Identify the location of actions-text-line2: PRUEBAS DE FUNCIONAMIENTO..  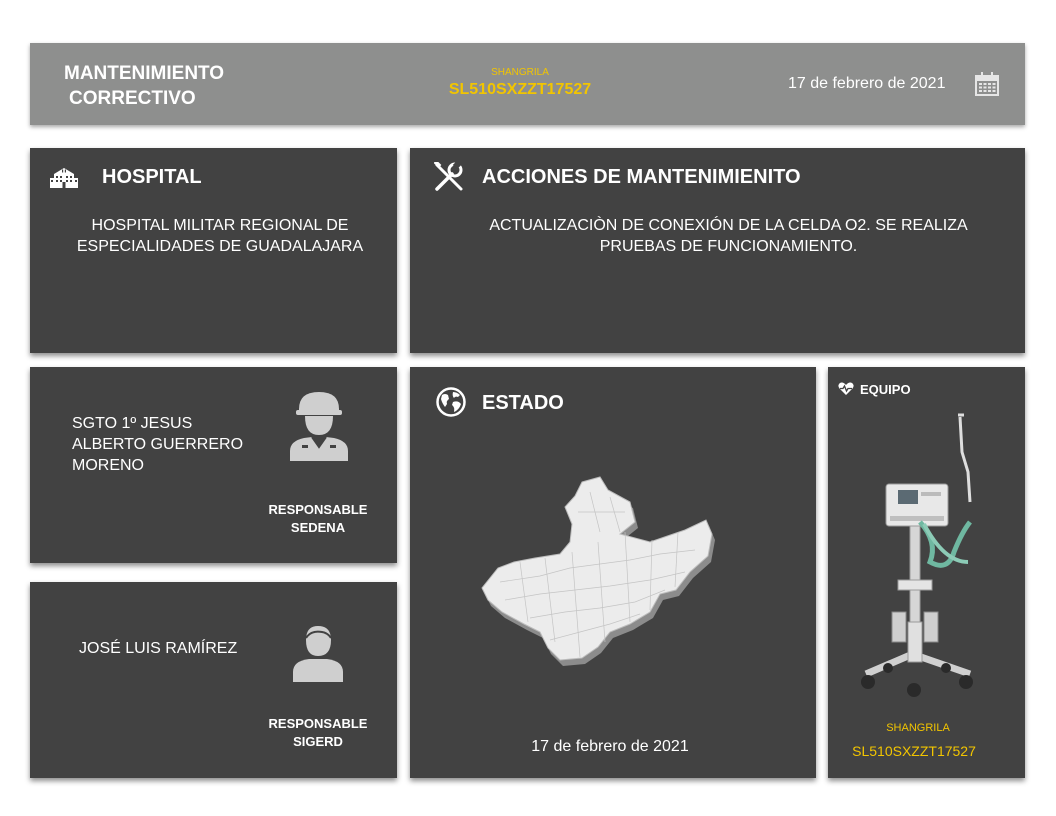
(728, 246).